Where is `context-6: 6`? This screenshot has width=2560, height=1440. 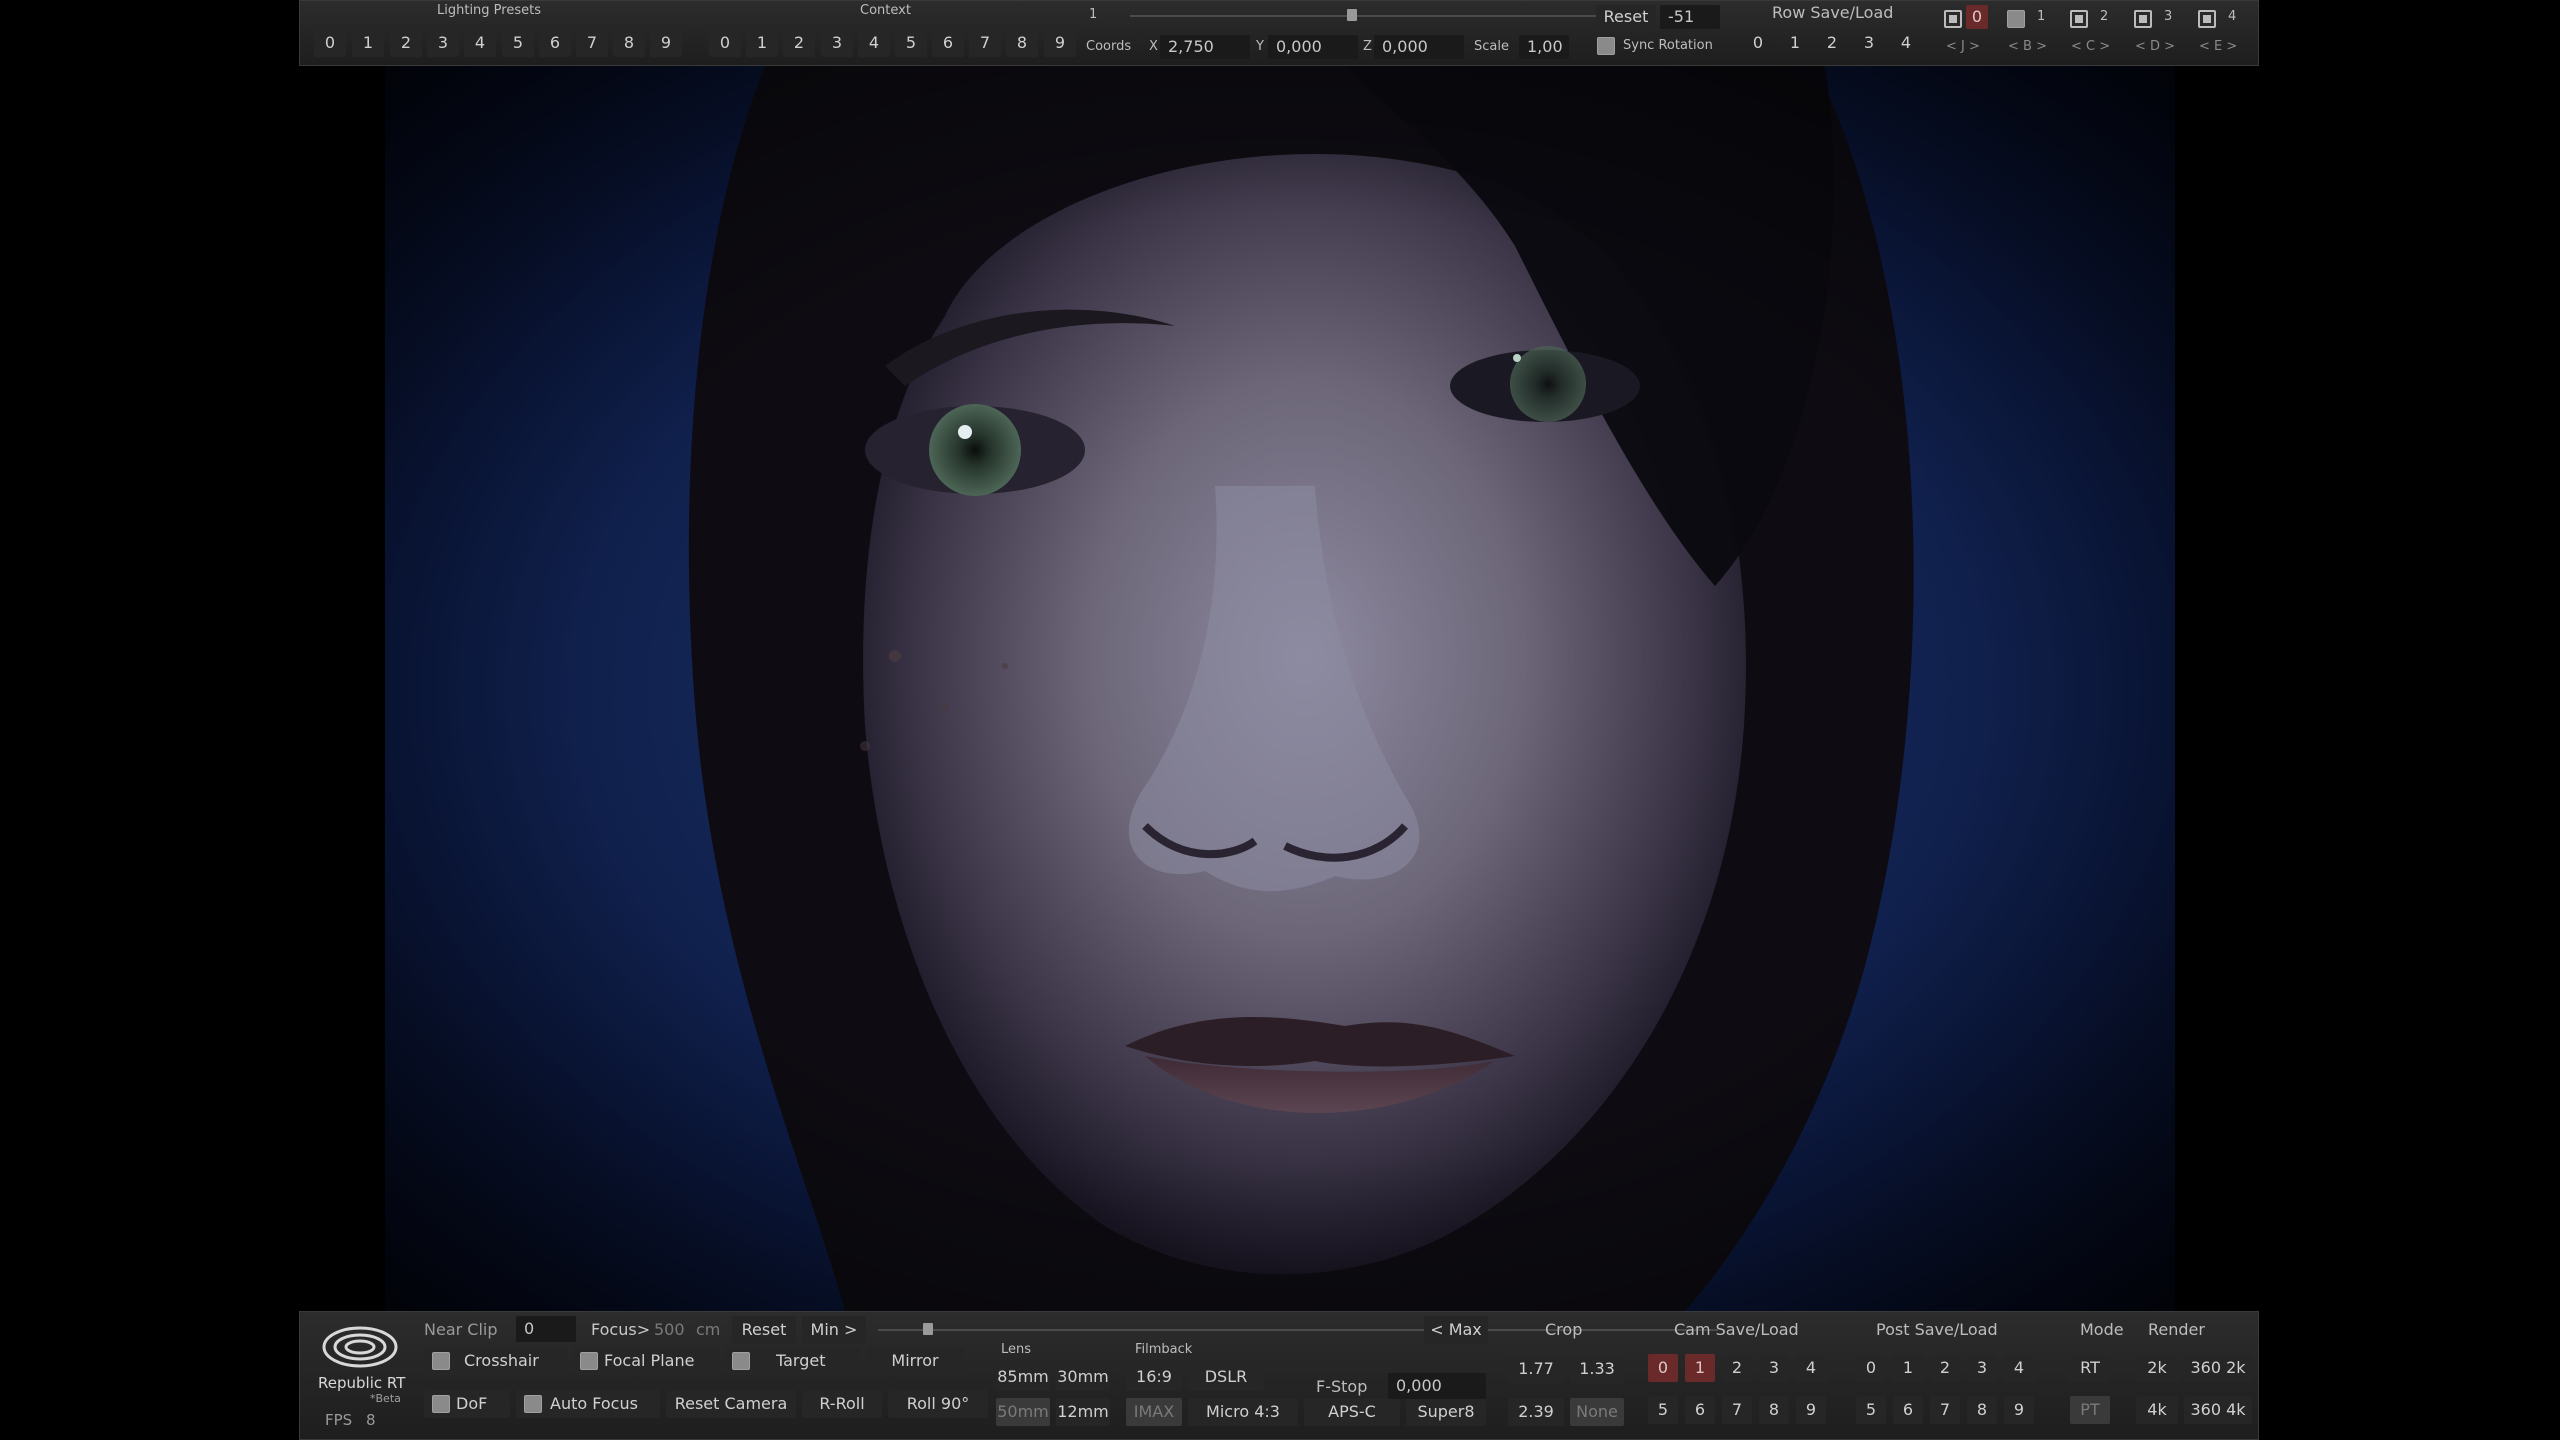 context-6: 6 is located at coordinates (948, 43).